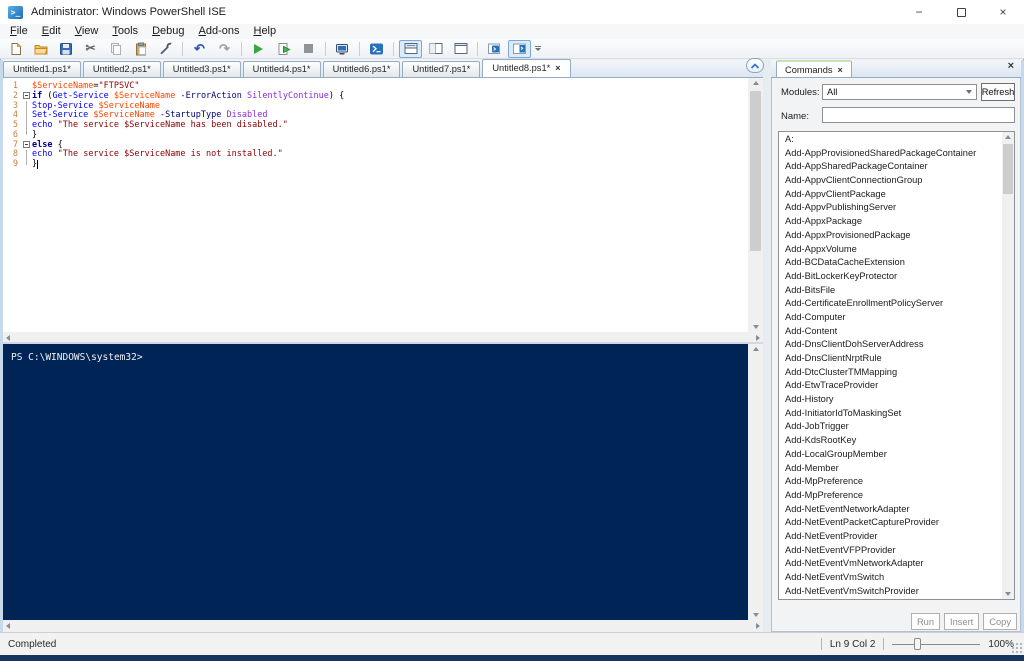 This screenshot has height=661, width=1024. Describe the element at coordinates (168, 31) in the screenshot. I see `menu-debug: Debug` at that location.